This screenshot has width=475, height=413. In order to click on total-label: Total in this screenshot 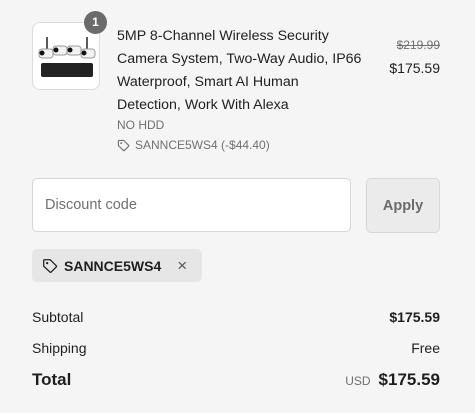, I will do `click(52, 379)`.